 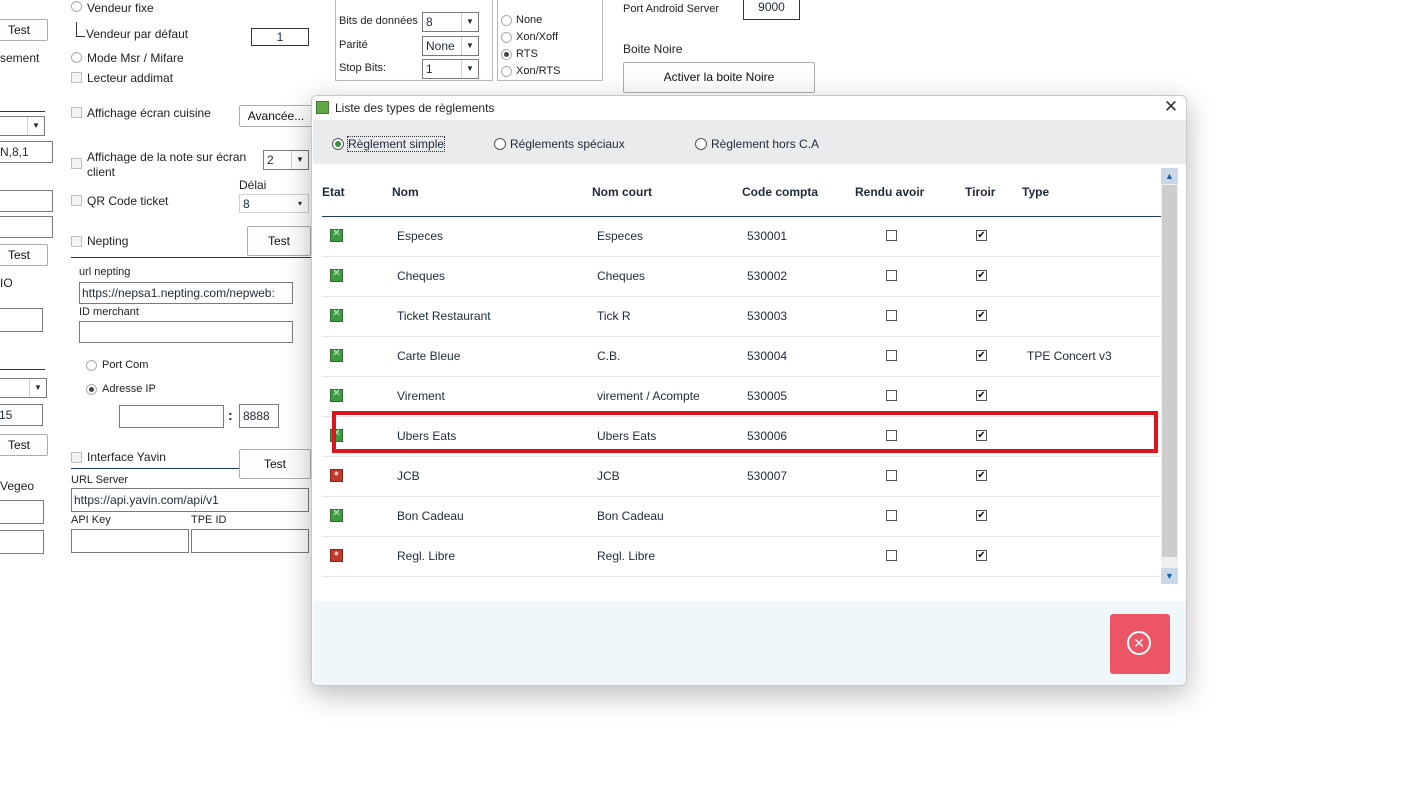 What do you see at coordinates (76, 57) in the screenshot?
I see `mode-msr-radio` at bounding box center [76, 57].